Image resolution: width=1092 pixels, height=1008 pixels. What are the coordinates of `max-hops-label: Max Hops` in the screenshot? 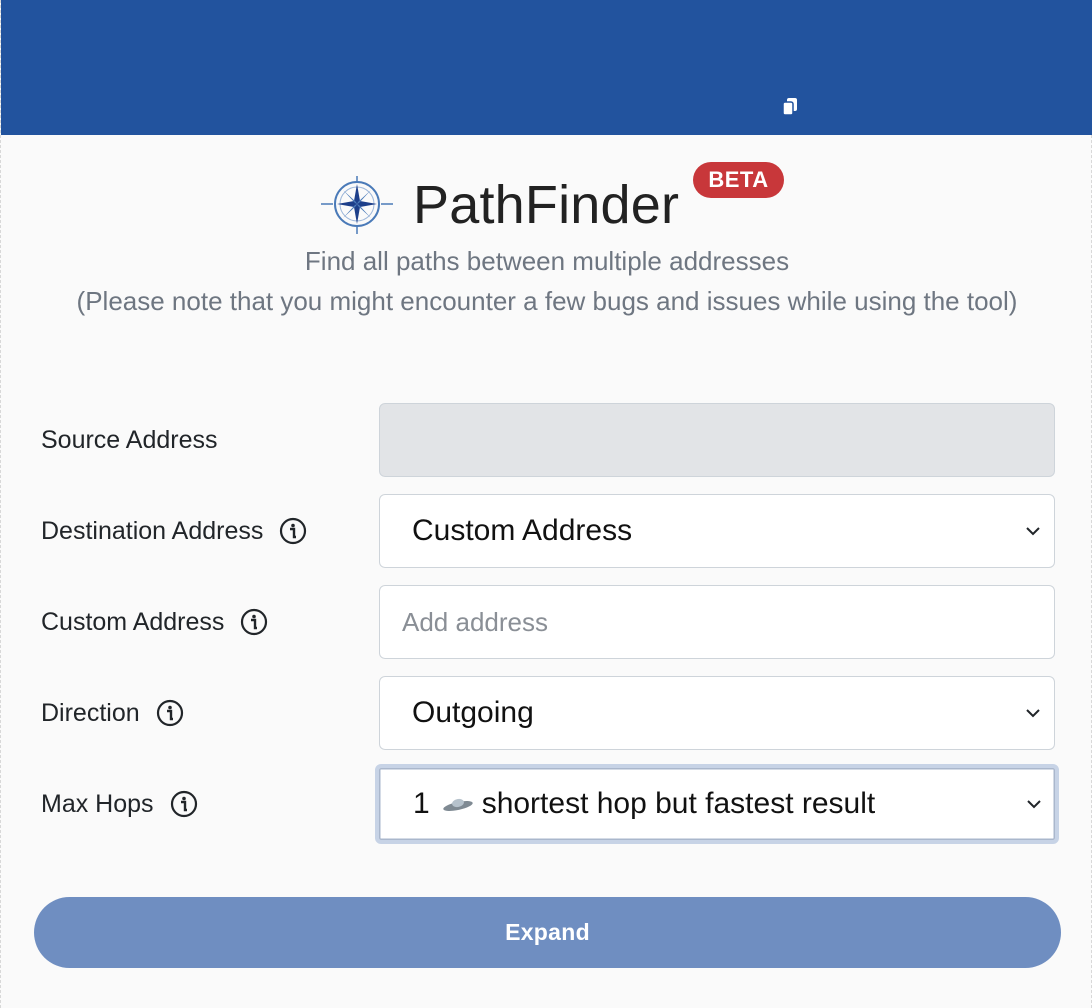 It's located at (119, 804).